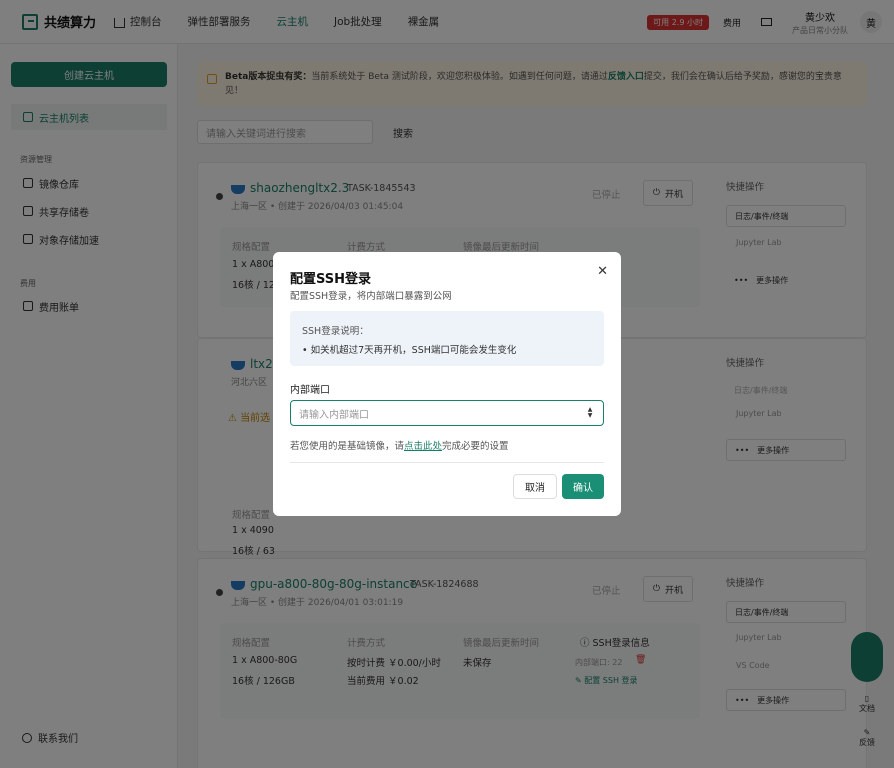 The height and width of the screenshot is (768, 894). Describe the element at coordinates (535, 486) in the screenshot. I see `cancel-button: 取消` at that location.